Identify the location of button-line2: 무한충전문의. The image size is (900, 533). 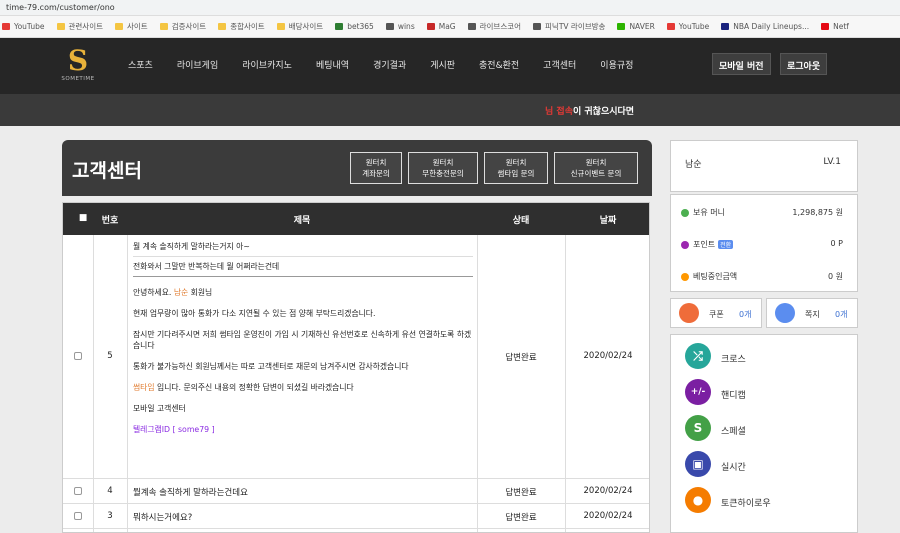
(443, 173).